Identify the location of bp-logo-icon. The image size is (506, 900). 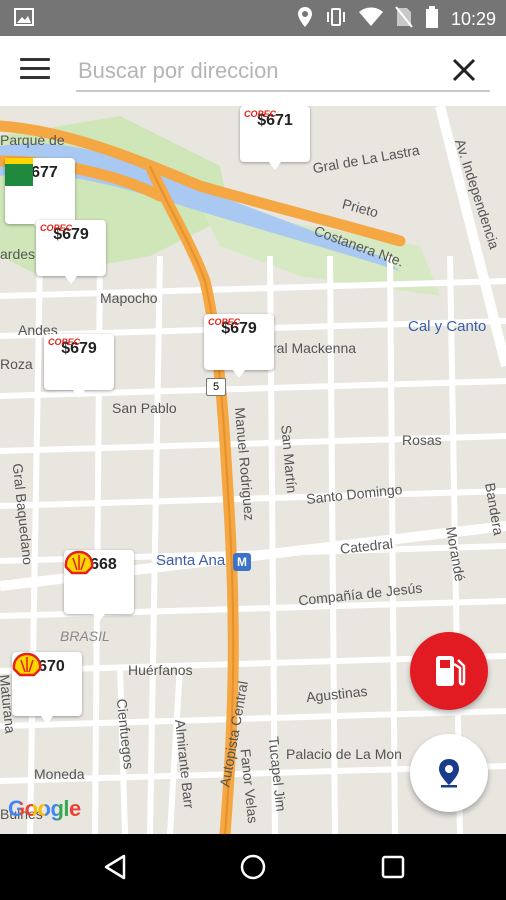
(29, 187).